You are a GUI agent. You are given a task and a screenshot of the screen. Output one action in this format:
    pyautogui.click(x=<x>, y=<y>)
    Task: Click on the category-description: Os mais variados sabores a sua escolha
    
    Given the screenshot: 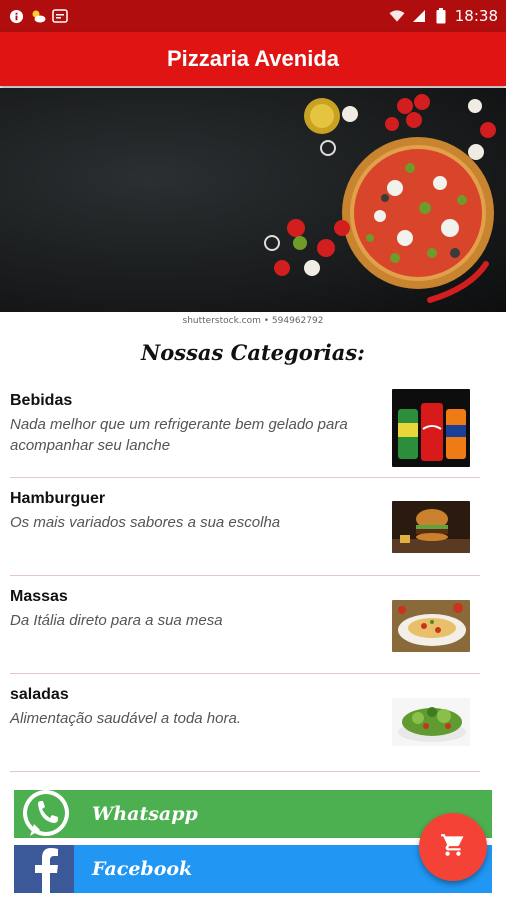 What is the action you would take?
    pyautogui.click(x=145, y=522)
    